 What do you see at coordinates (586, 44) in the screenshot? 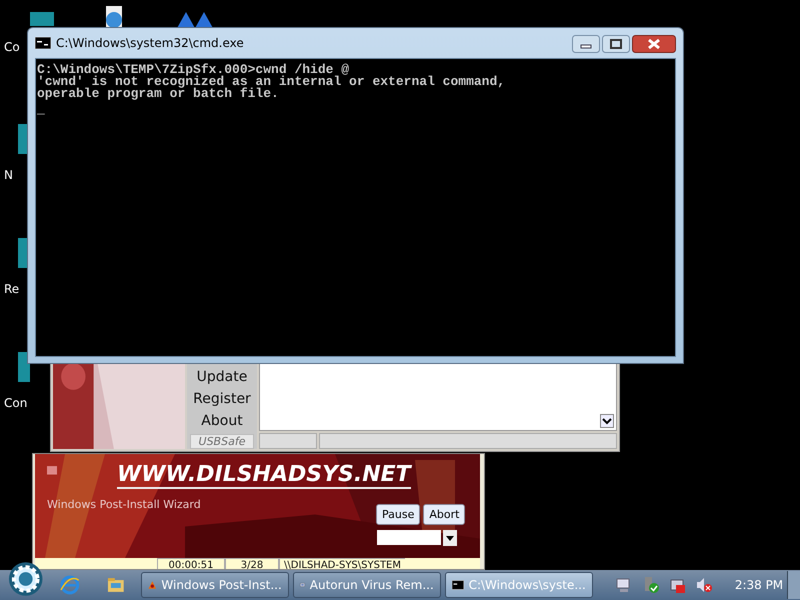
I see `minimize-button` at bounding box center [586, 44].